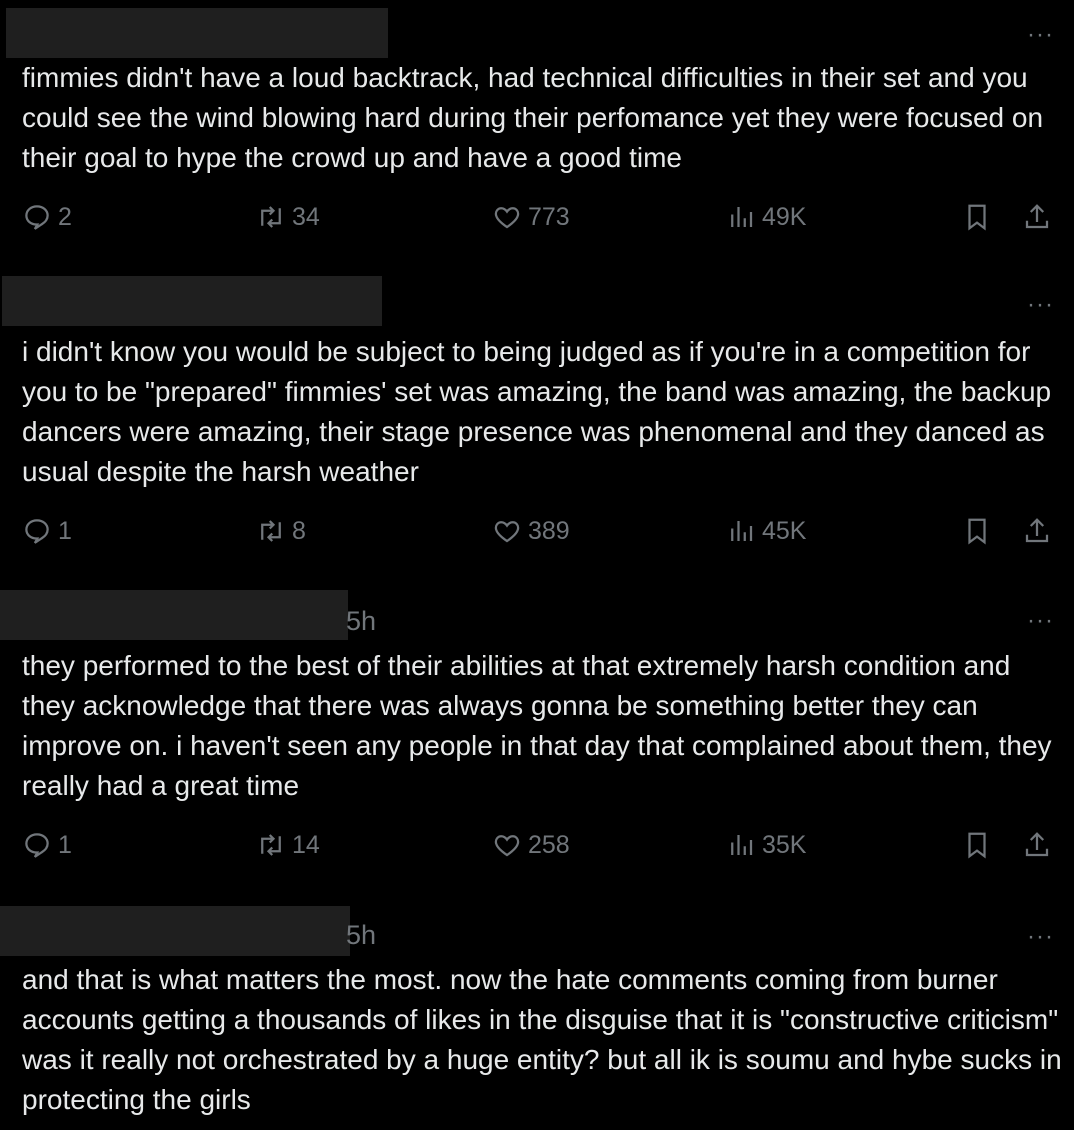 Image resolution: width=1074 pixels, height=1130 pixels. I want to click on reply-count: 2, so click(65, 217).